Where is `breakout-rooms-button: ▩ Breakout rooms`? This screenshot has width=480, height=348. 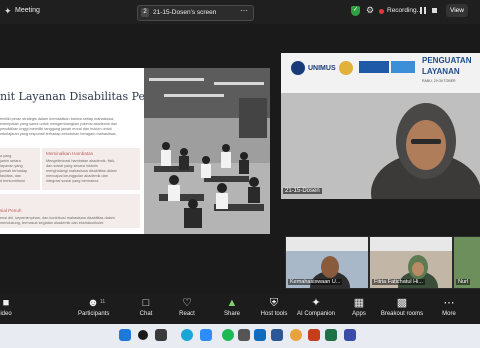
breakout-rooms-button: ▩ Breakout rooms is located at coordinates (402, 307).